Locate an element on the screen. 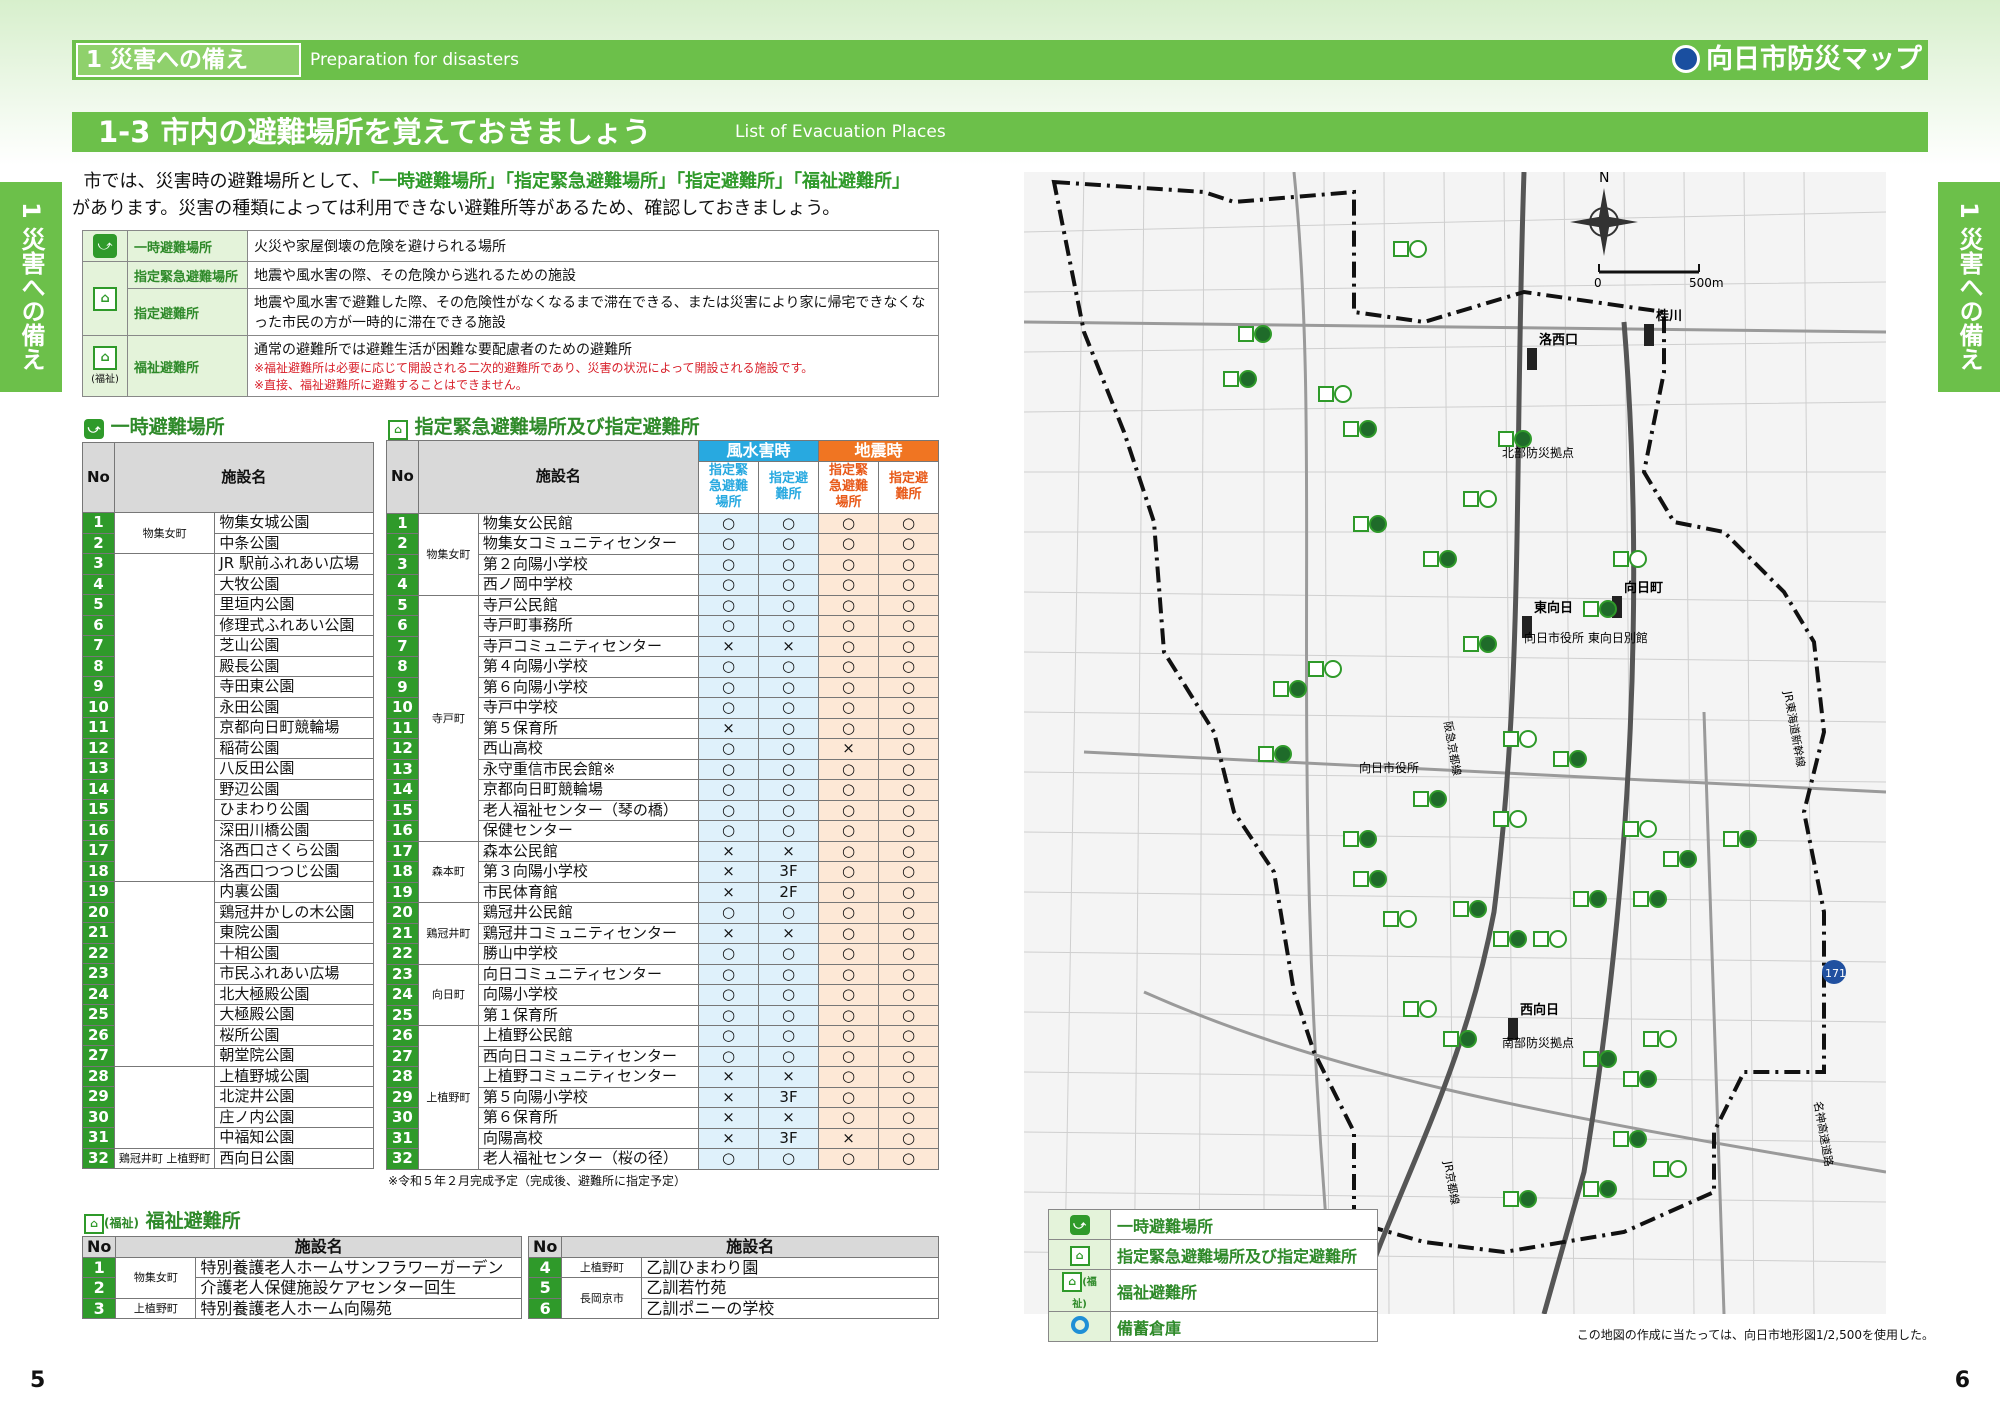 The height and width of the screenshot is (1414, 2000). facility-name: 野辺公園 is located at coordinates (294, 789).